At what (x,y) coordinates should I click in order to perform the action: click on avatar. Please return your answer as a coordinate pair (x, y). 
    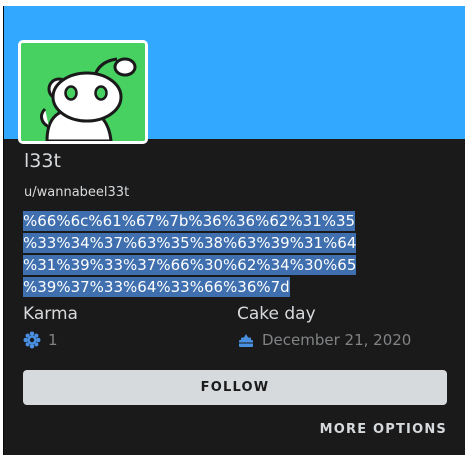
    Looking at the image, I should click on (83, 92).